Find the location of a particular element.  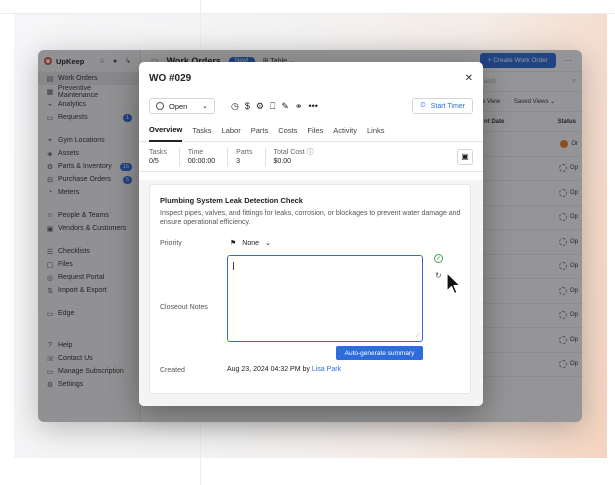

timer-icon: ⏲ is located at coordinates (423, 105).